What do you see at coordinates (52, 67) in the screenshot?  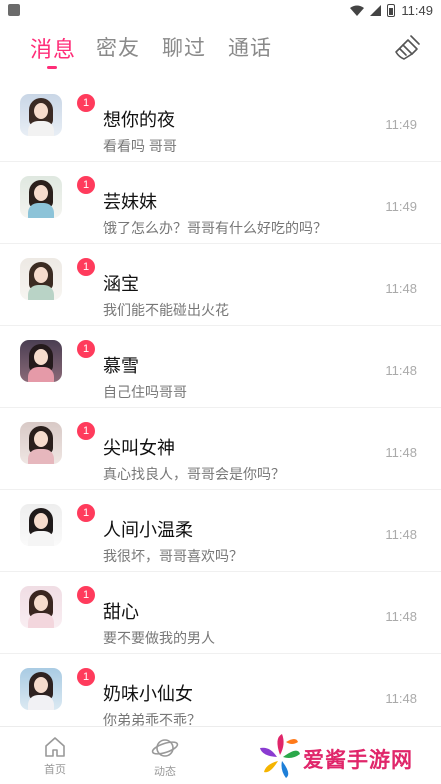 I see `active-tab-indicator` at bounding box center [52, 67].